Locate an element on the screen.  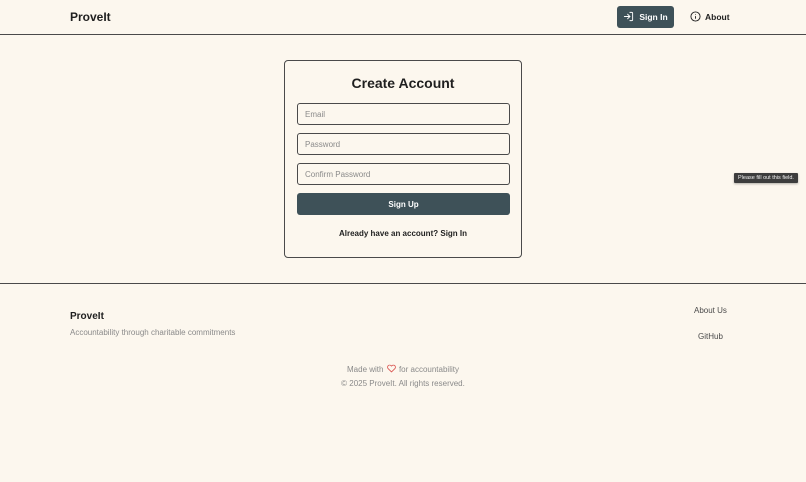
footer-link-github: GitHub is located at coordinates (710, 336).